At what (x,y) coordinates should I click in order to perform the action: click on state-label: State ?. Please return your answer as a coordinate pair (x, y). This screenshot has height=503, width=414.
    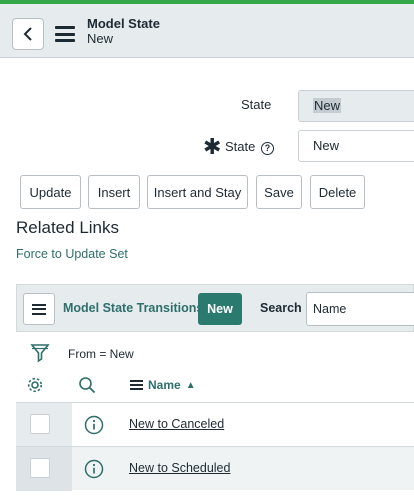
    Looking at the image, I should click on (249, 147).